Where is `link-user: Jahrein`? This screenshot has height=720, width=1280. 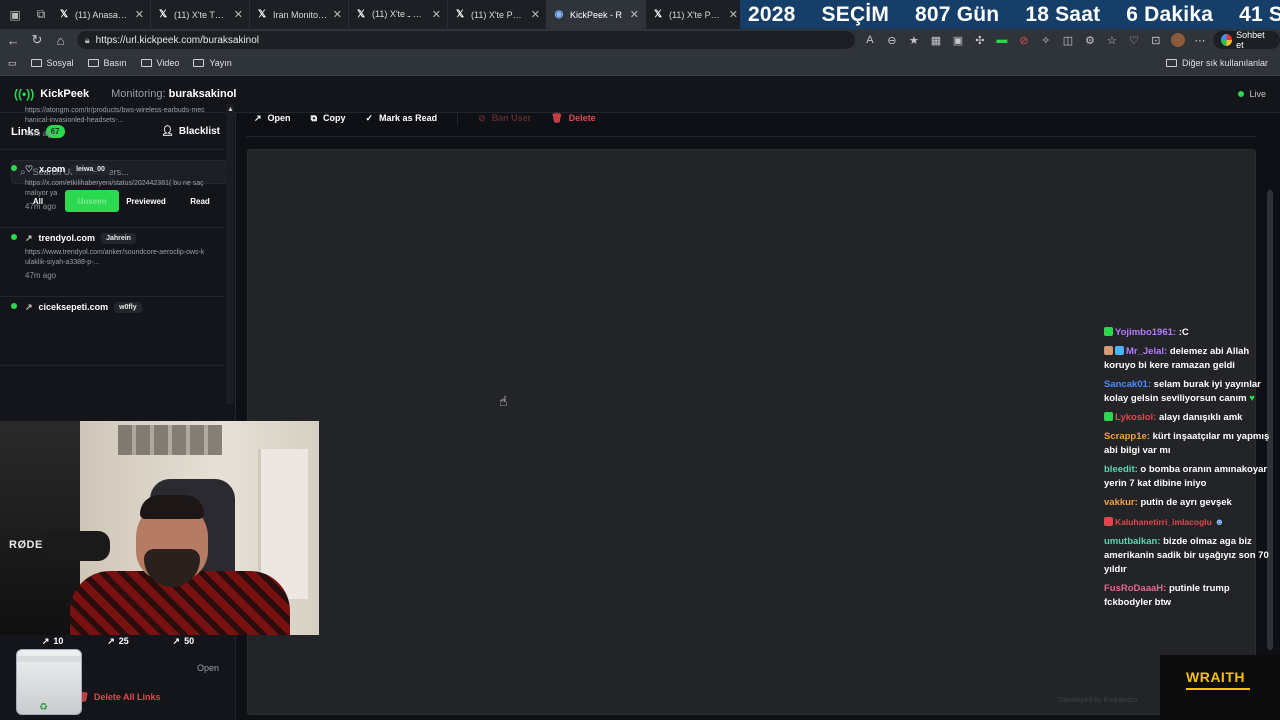 link-user: Jahrein is located at coordinates (118, 238).